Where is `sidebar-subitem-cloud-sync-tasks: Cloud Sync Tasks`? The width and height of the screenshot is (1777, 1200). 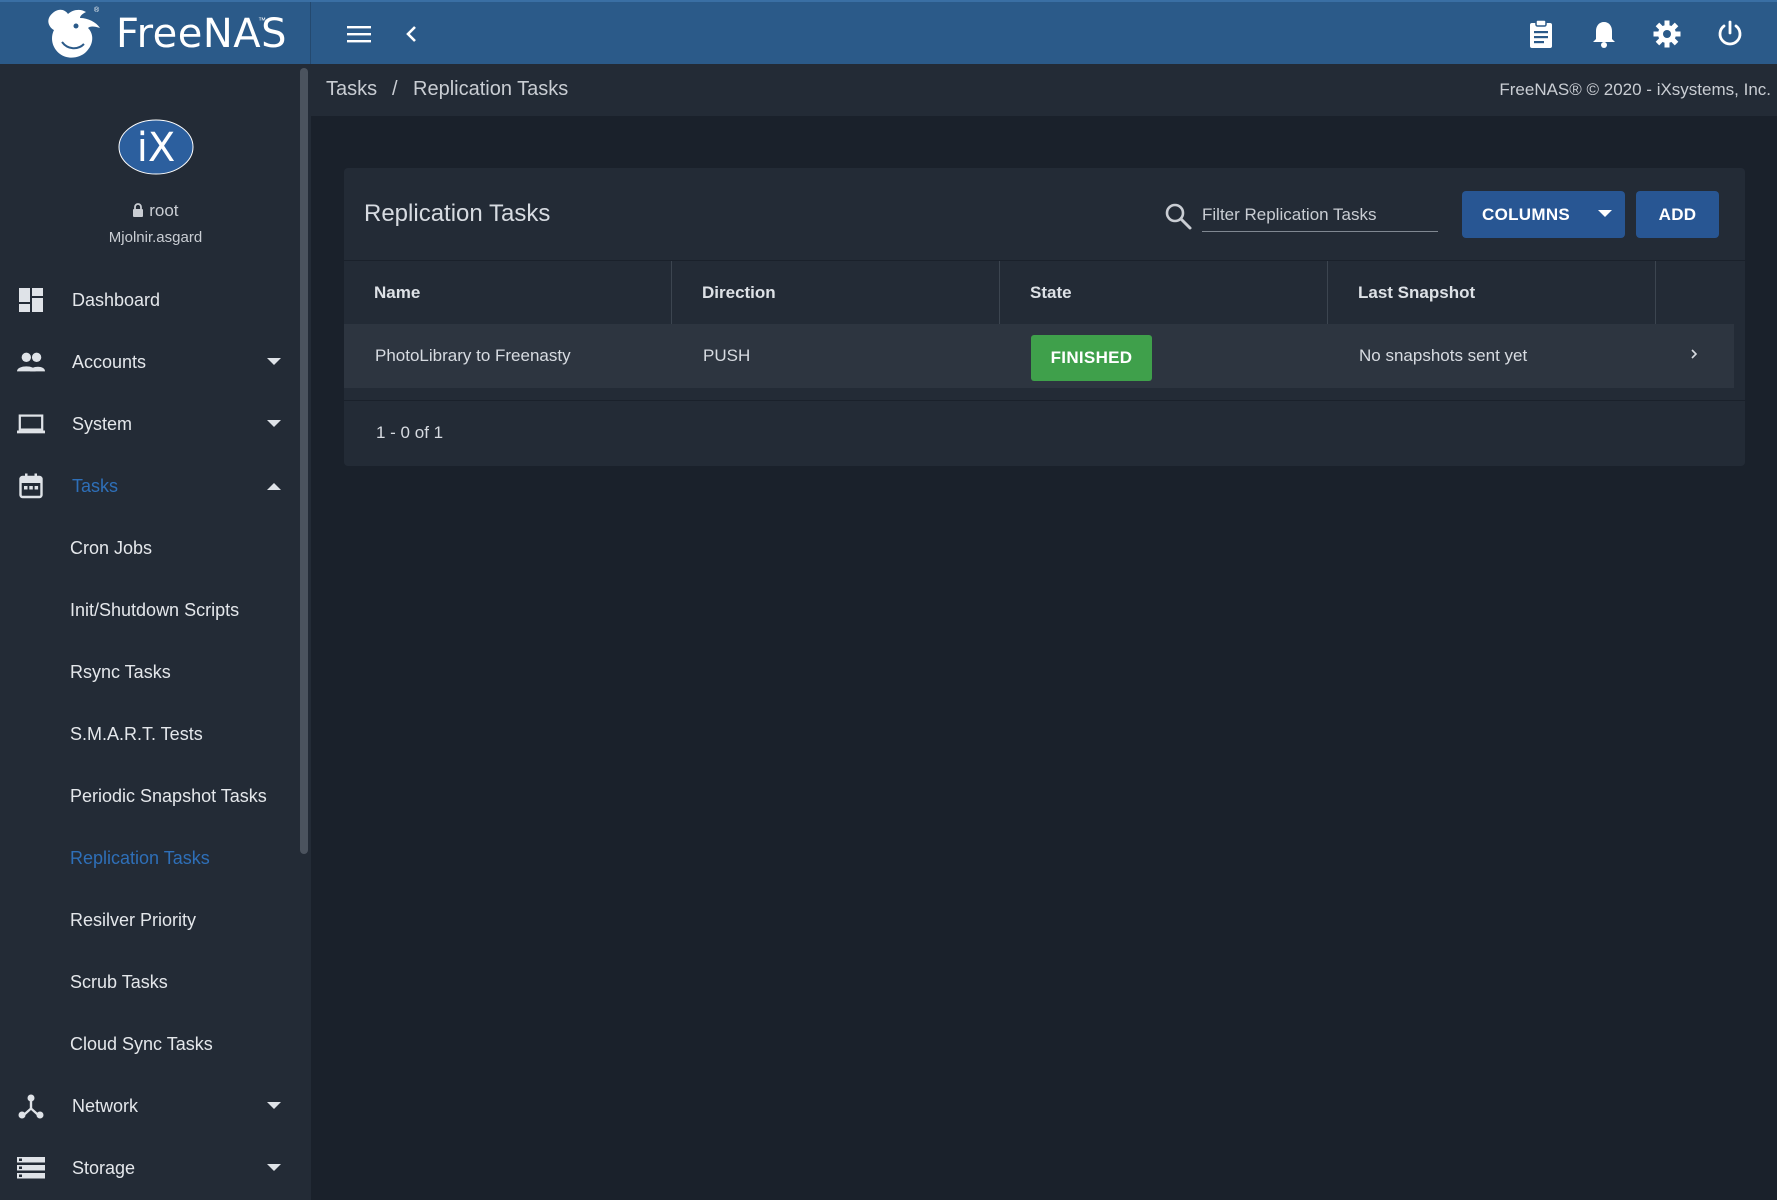 sidebar-subitem-cloud-sync-tasks: Cloud Sync Tasks is located at coordinates (148, 1044).